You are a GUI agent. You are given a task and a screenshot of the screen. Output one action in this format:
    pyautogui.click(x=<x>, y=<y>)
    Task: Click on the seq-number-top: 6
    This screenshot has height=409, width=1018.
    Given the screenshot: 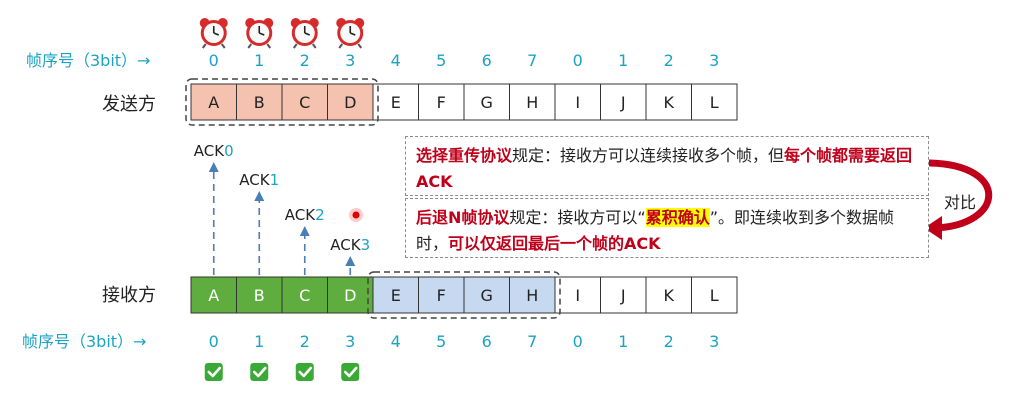 What is the action you would take?
    pyautogui.click(x=487, y=60)
    